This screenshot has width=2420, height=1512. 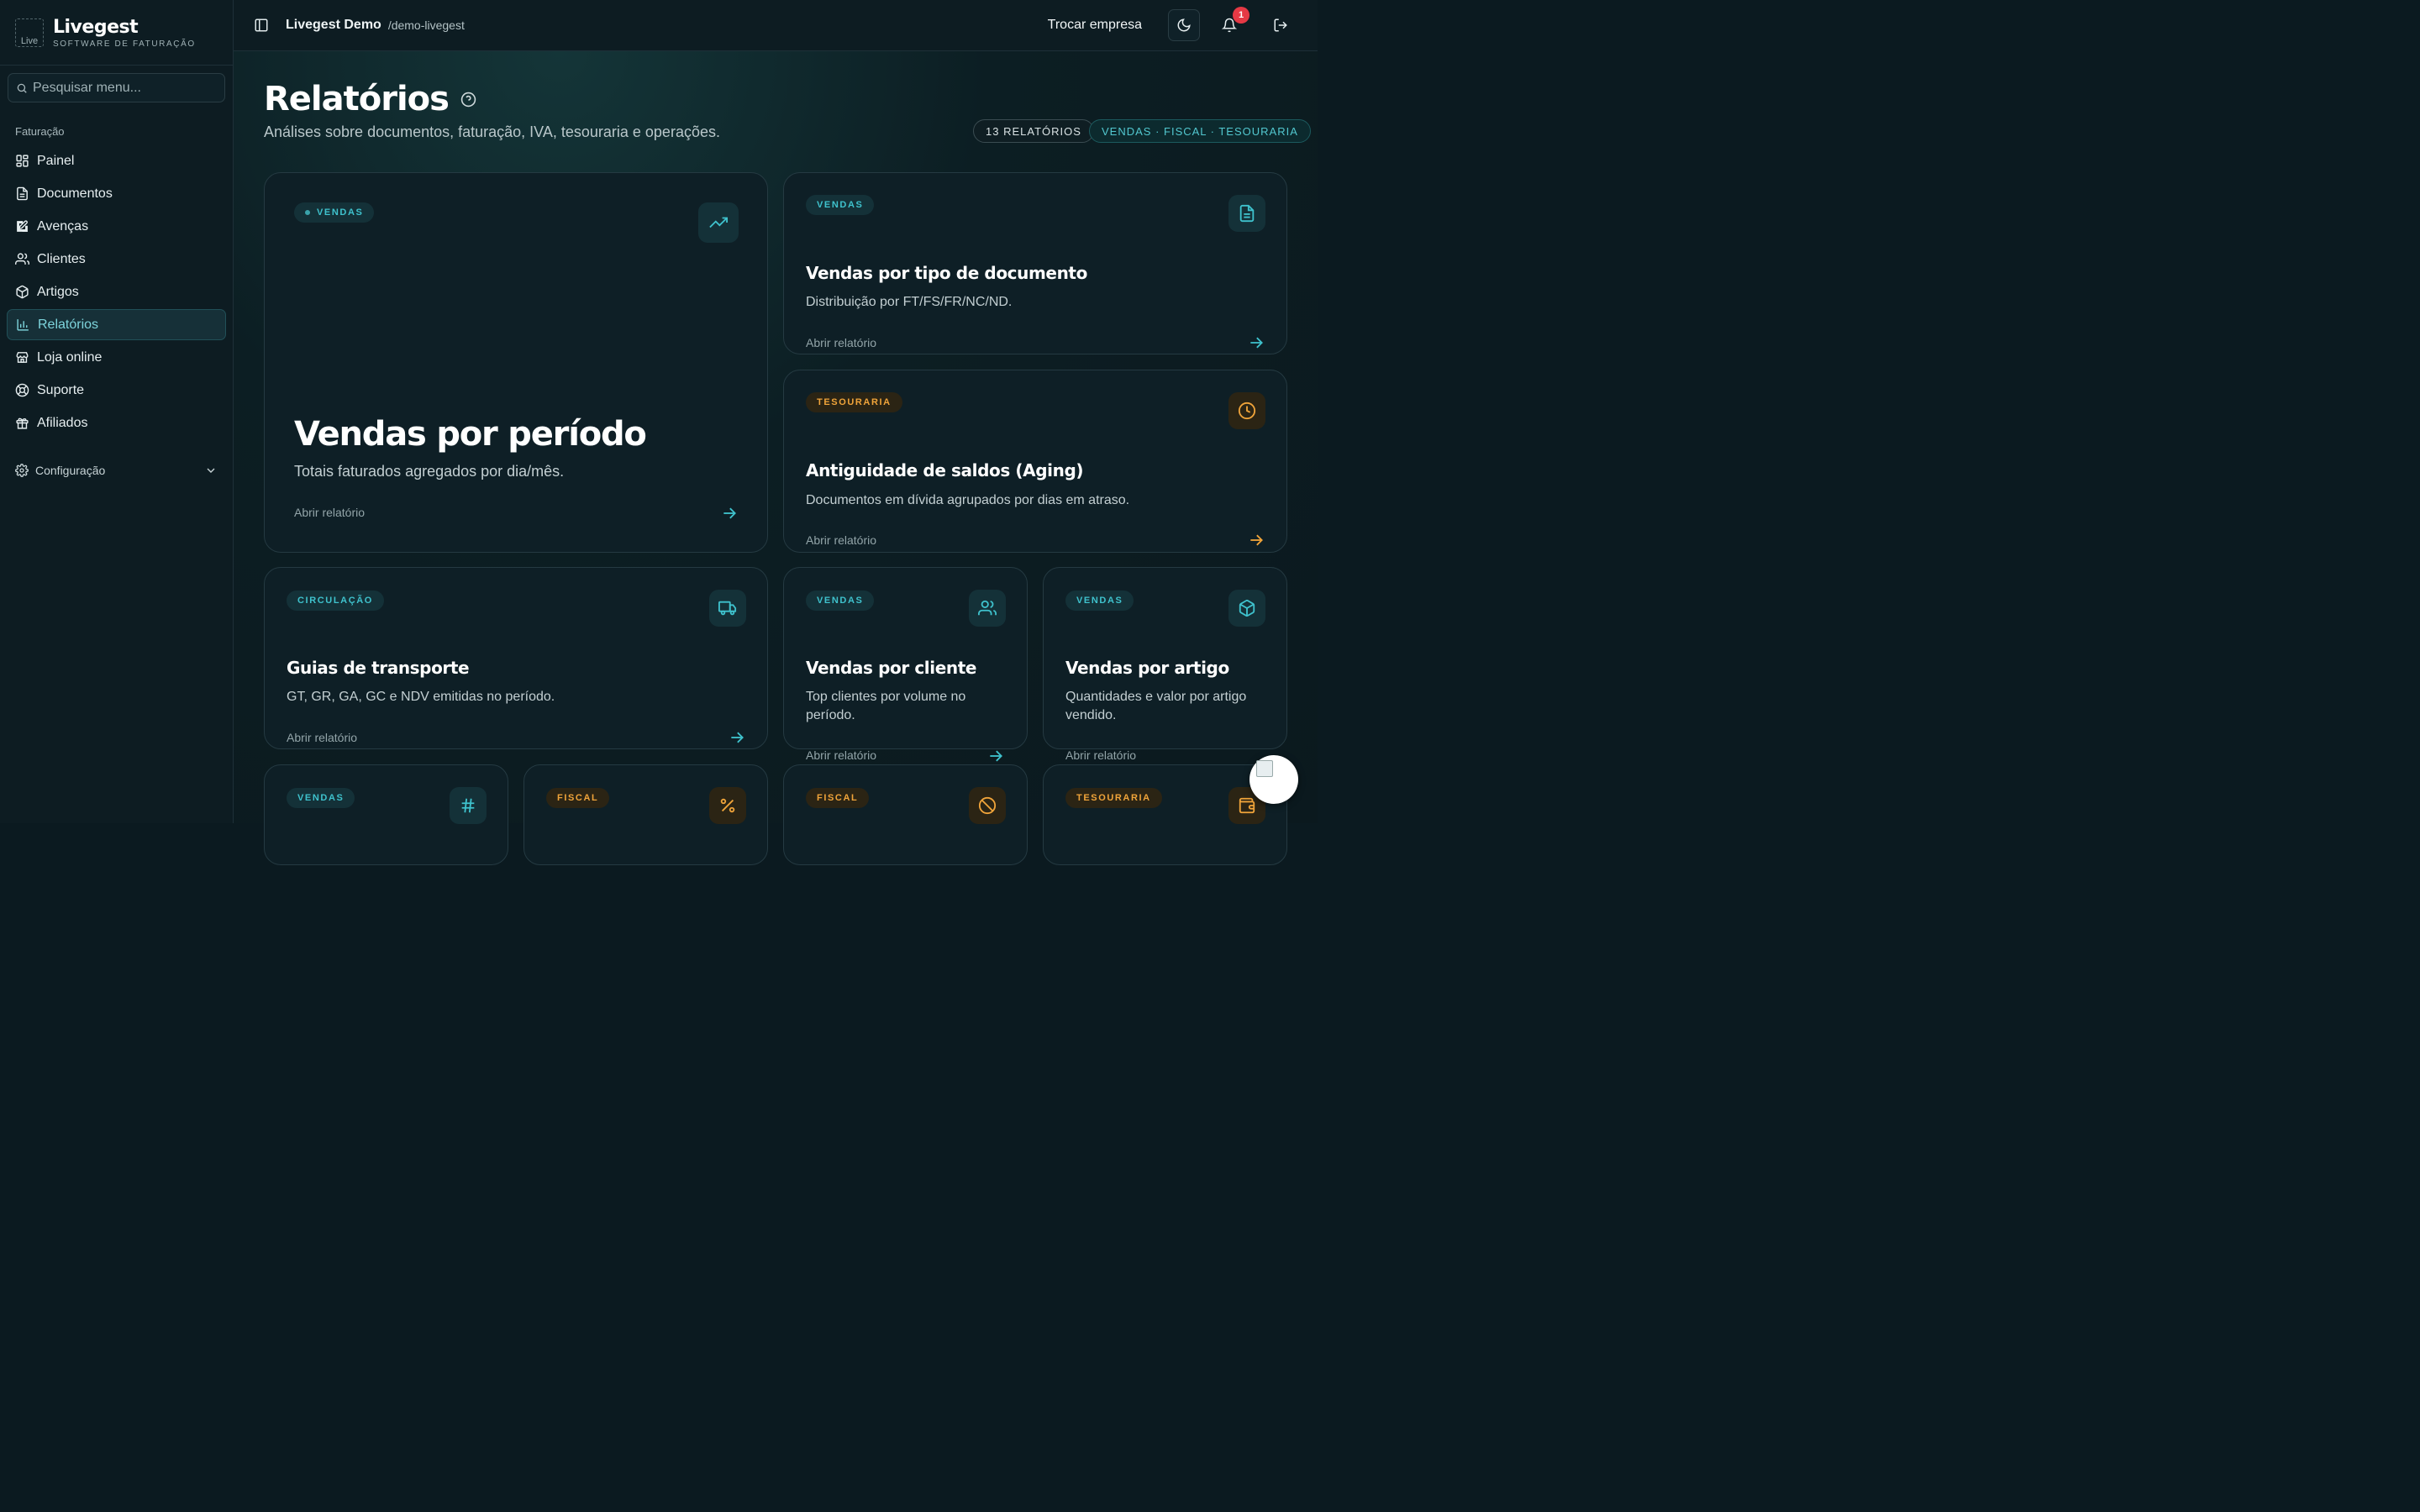 What do you see at coordinates (125, 88) in the screenshot?
I see `search-input` at bounding box center [125, 88].